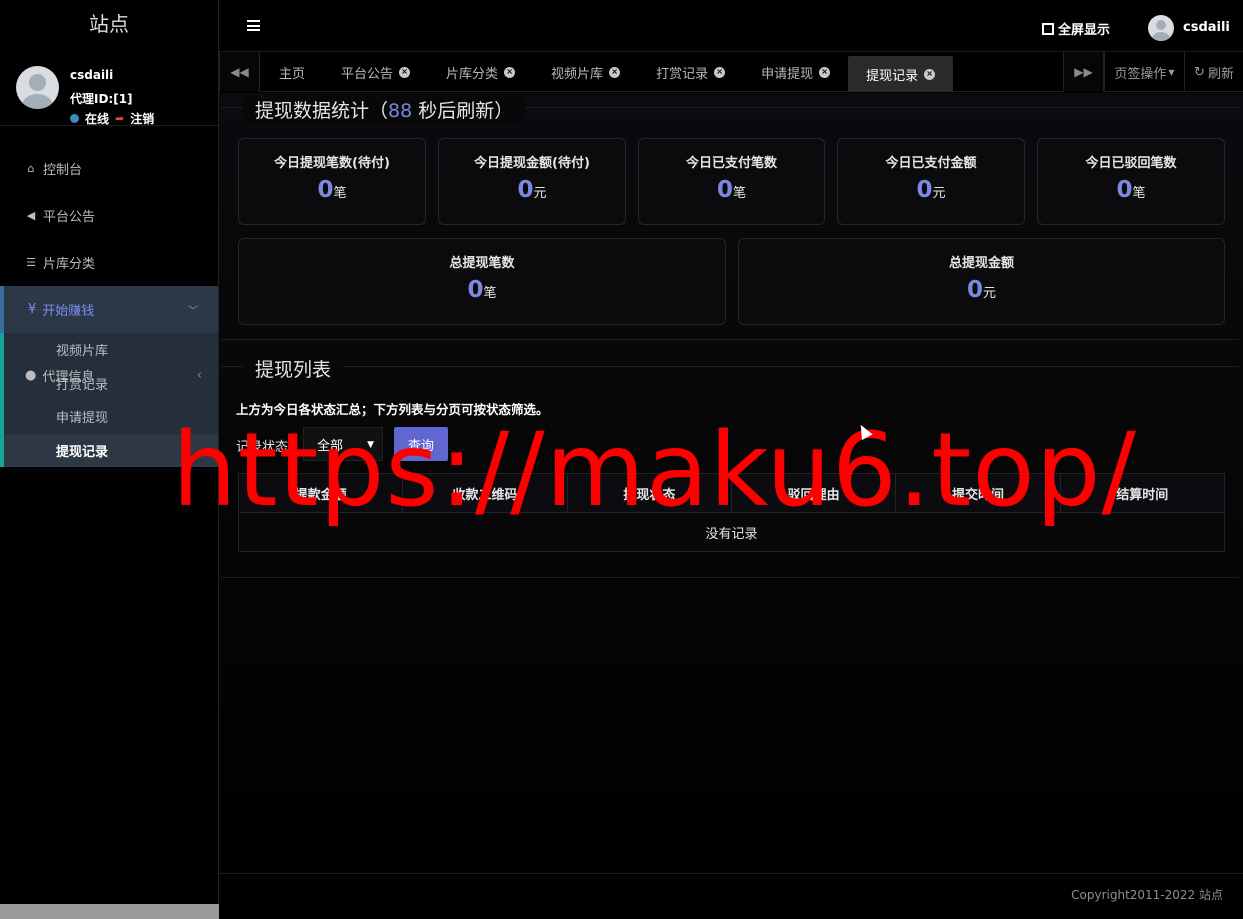  I want to click on stat-label: 今日已支付笔数, so click(731, 163).